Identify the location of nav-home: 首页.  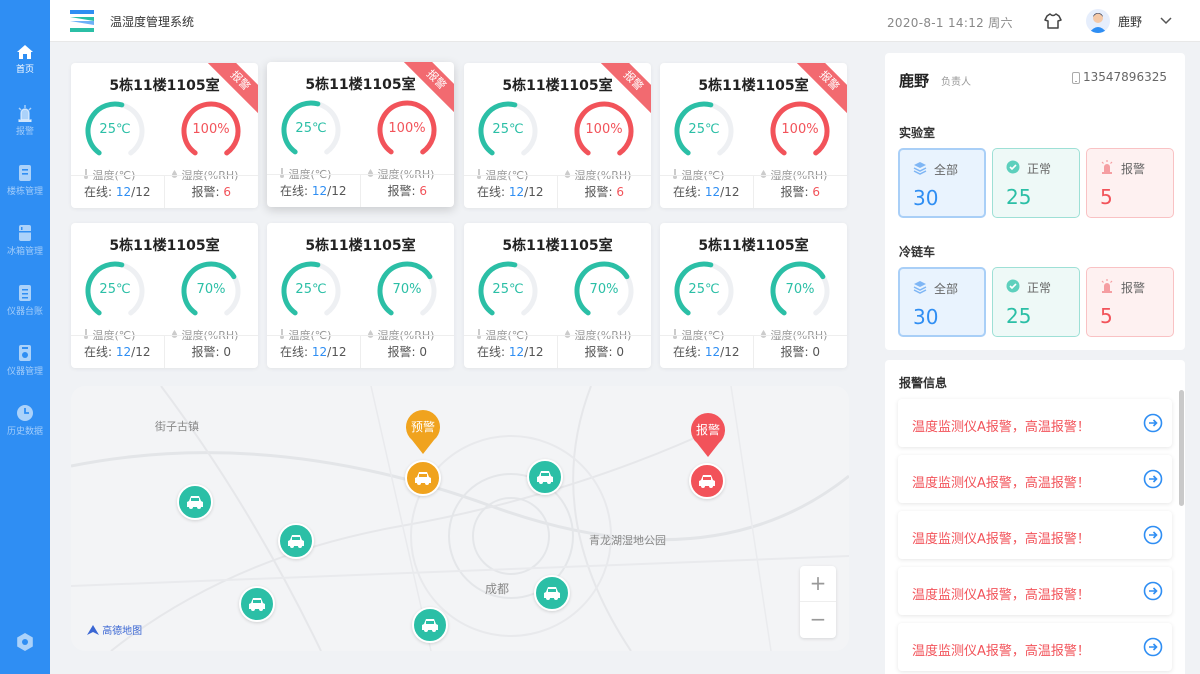
(25, 66).